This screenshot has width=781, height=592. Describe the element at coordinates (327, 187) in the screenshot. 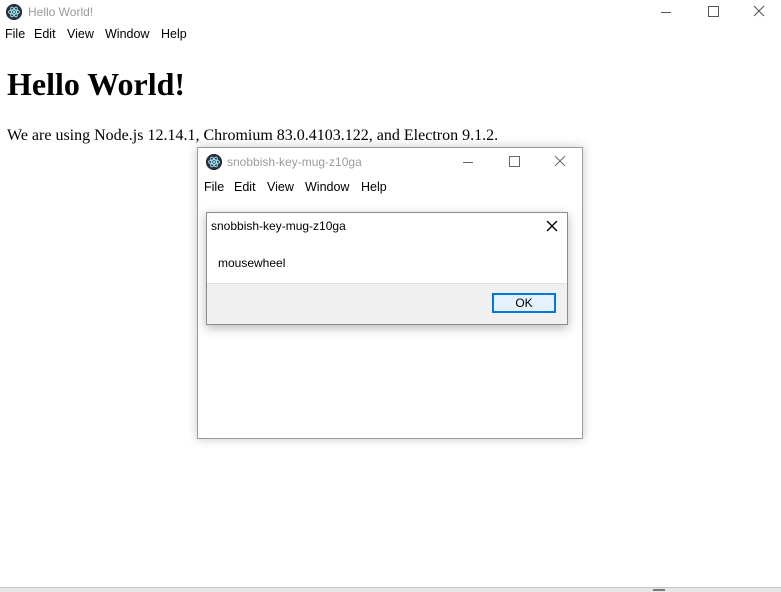

I see `child-menu-window: Window` at that location.